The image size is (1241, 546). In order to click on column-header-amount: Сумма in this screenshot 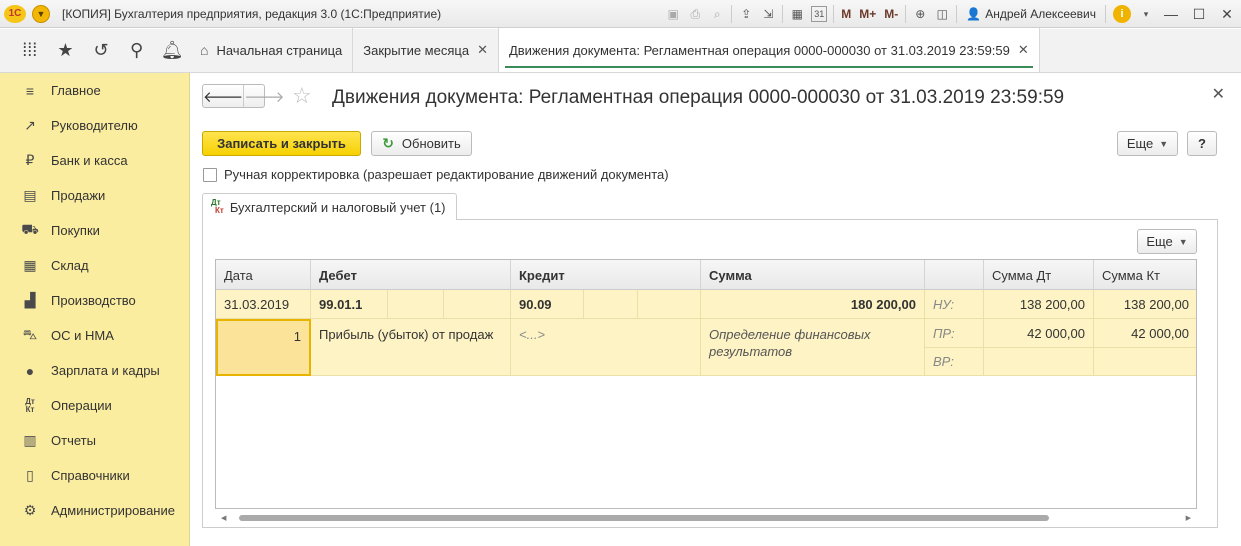, I will do `click(813, 275)`.